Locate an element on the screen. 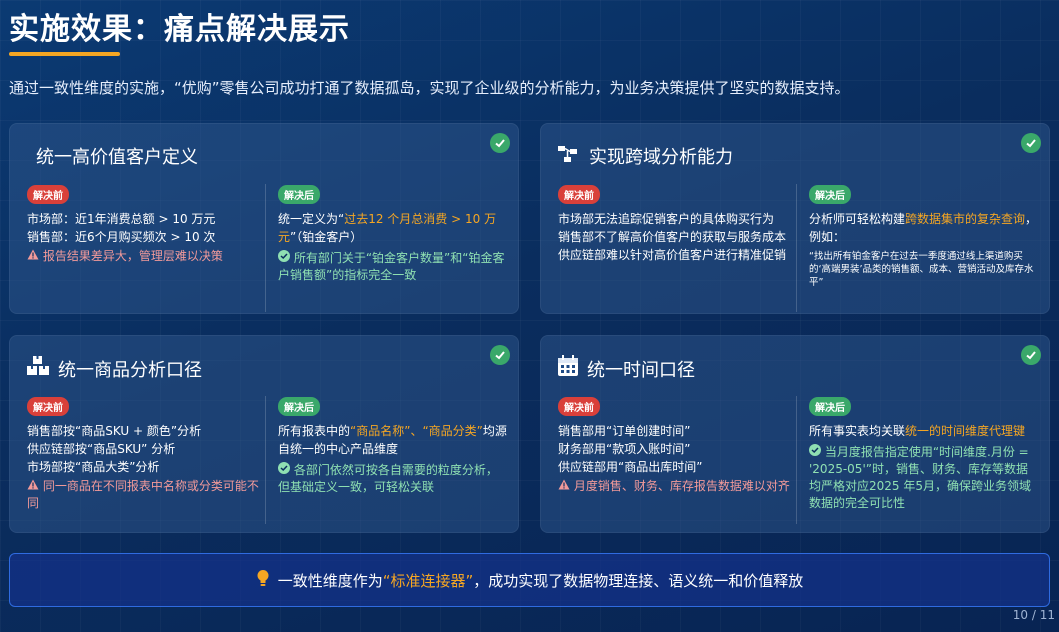  card-title: 统一商品分析口径 is located at coordinates (114, 368).